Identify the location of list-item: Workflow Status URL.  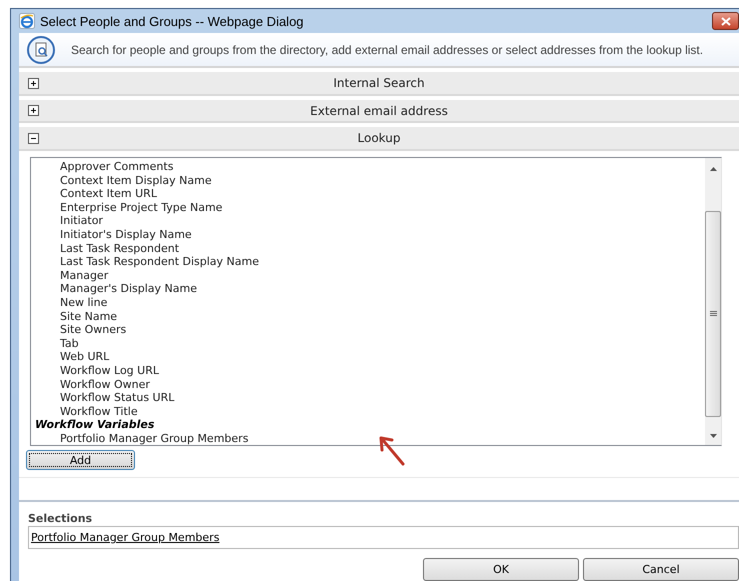
(368, 398).